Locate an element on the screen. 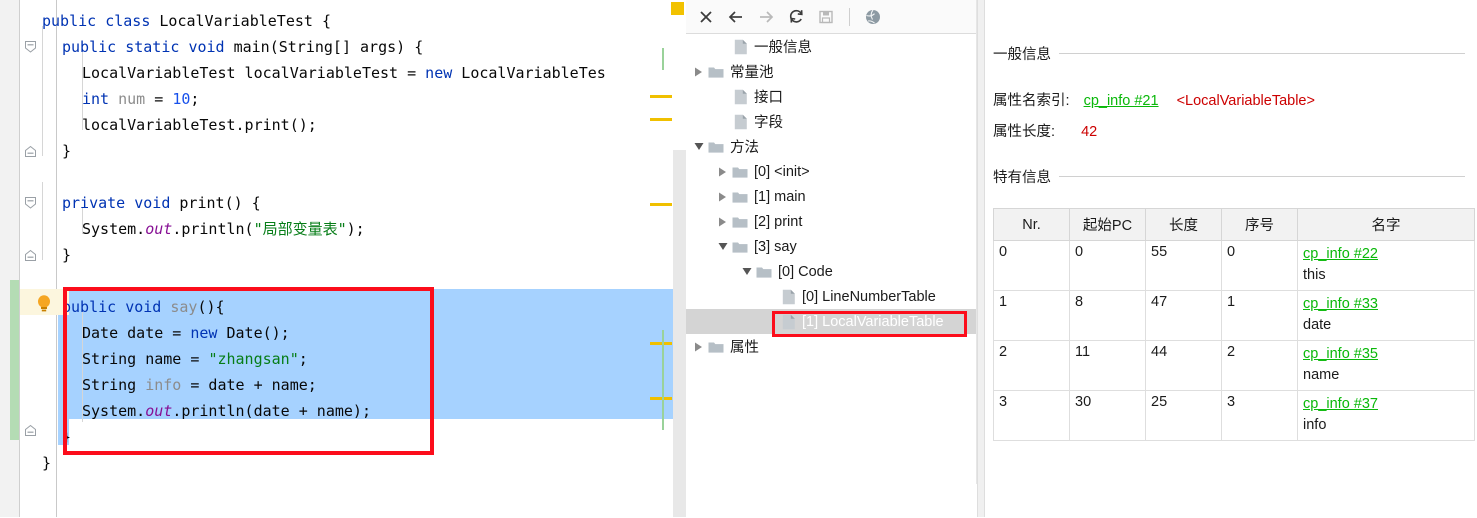  cp-info-link: cp_info #33 is located at coordinates (1385, 304).